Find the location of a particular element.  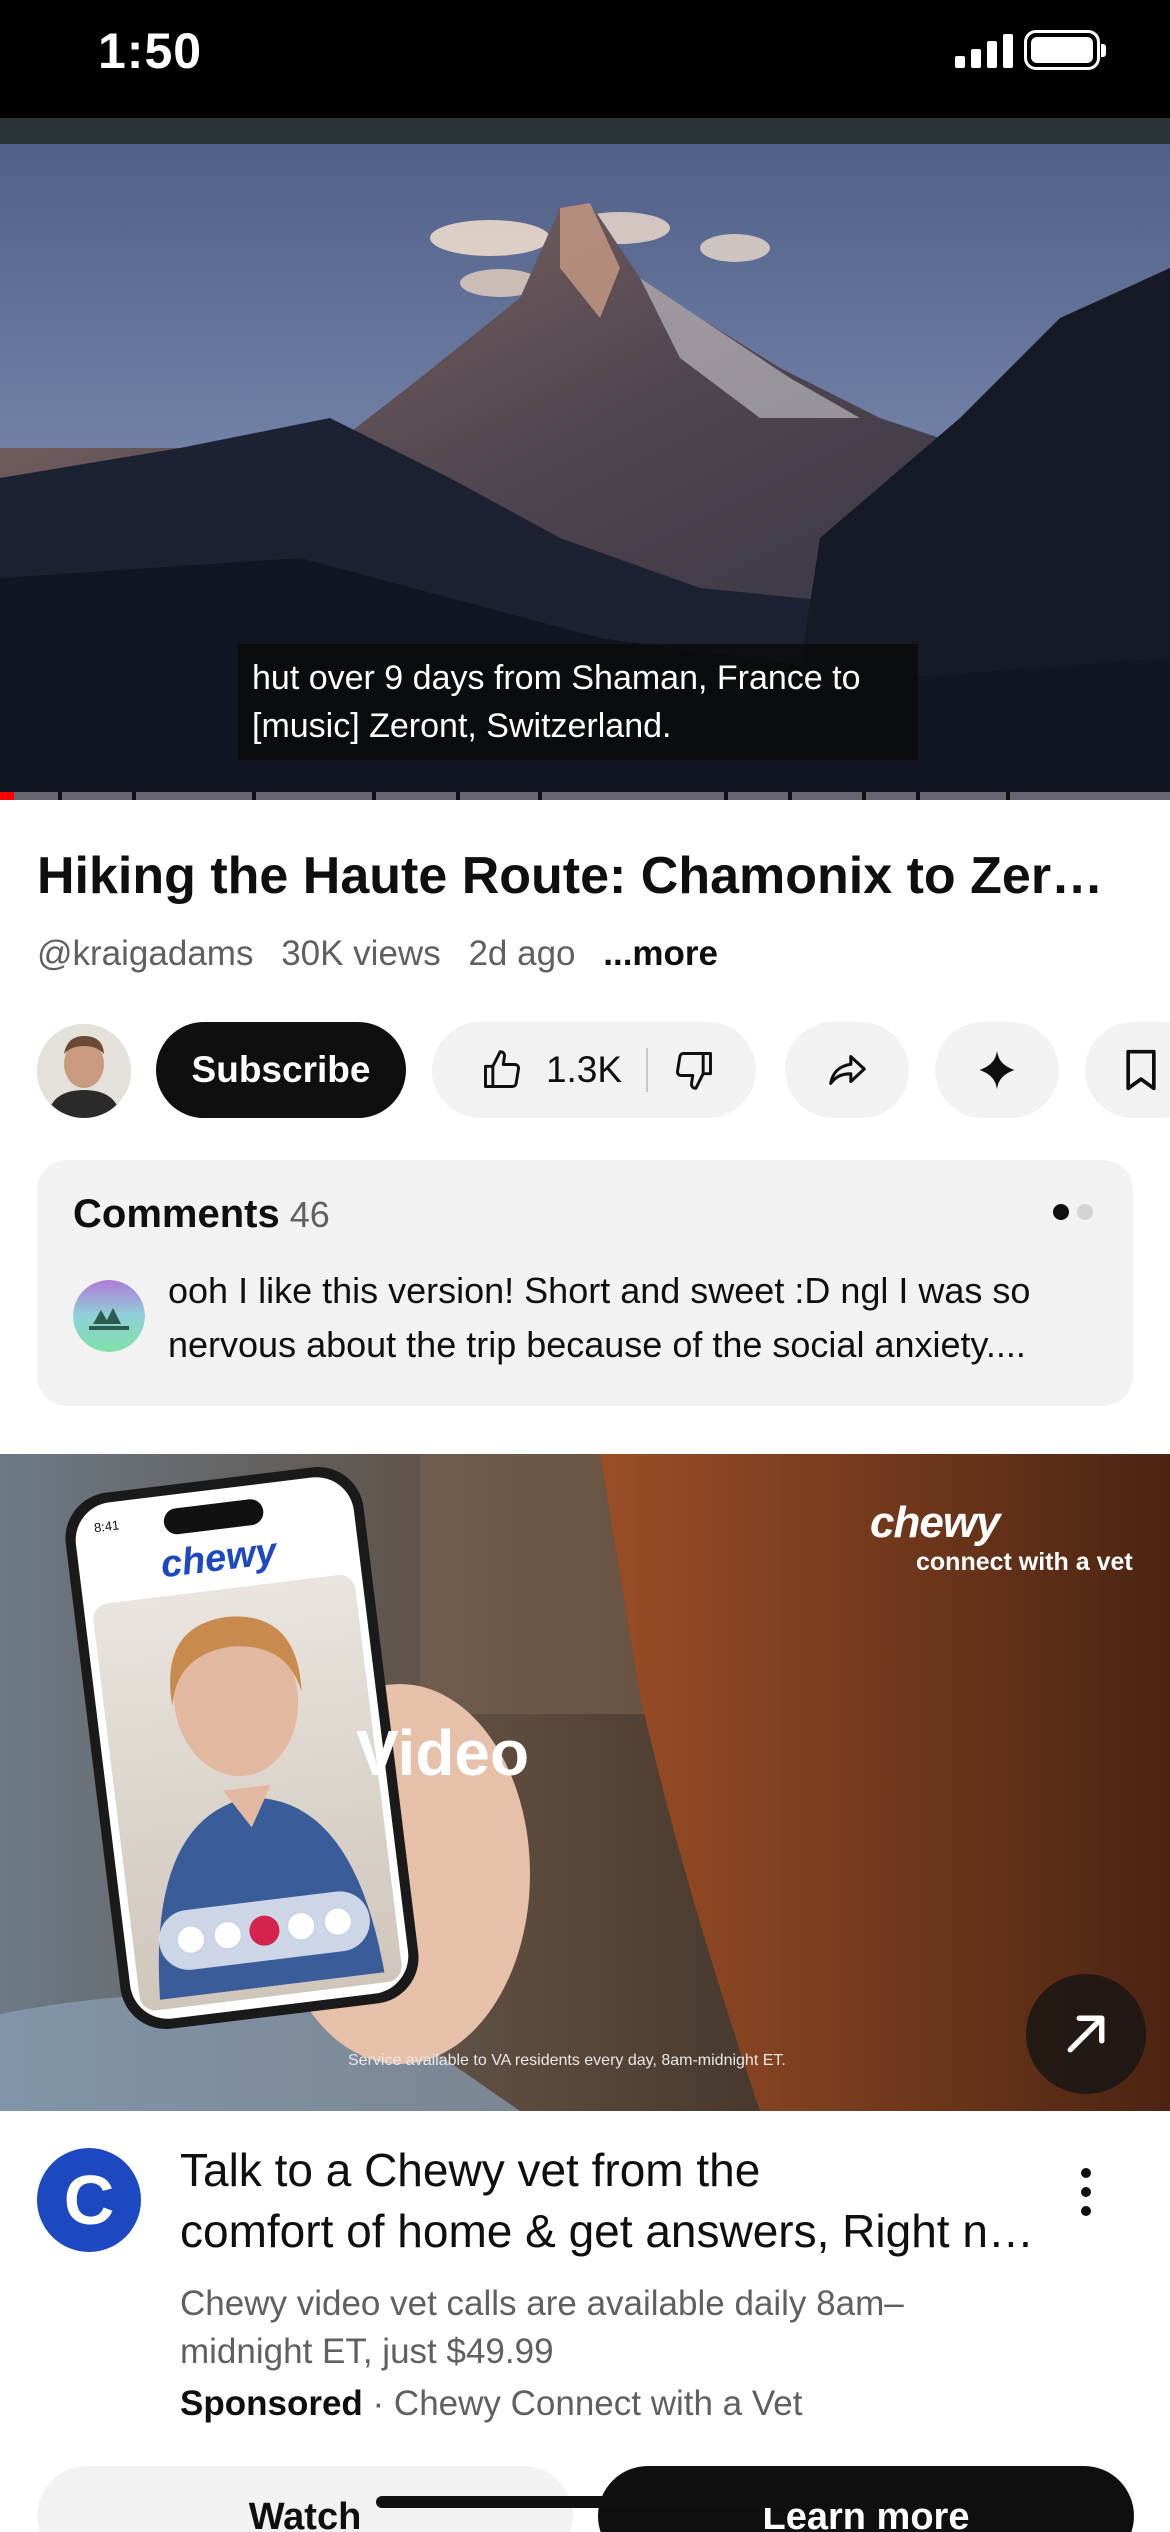

phone-time: 8:41 is located at coordinates (107, 1526).